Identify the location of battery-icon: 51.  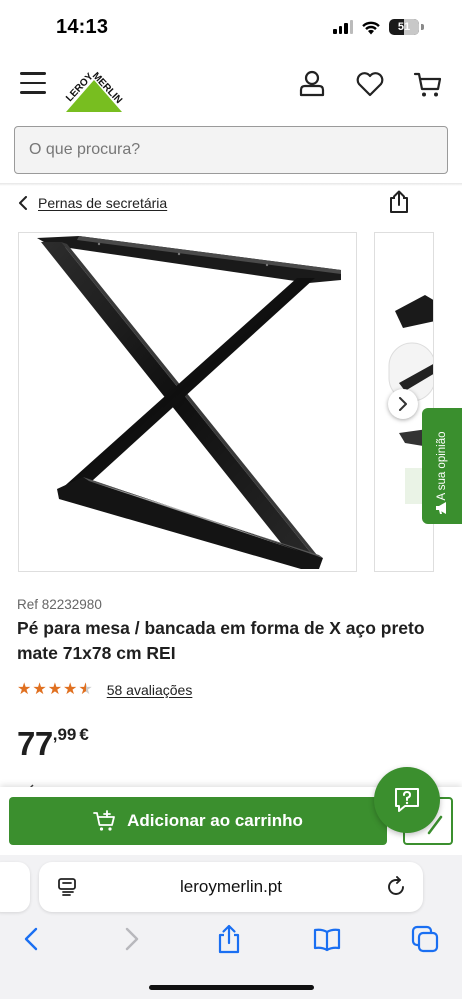
(404, 27).